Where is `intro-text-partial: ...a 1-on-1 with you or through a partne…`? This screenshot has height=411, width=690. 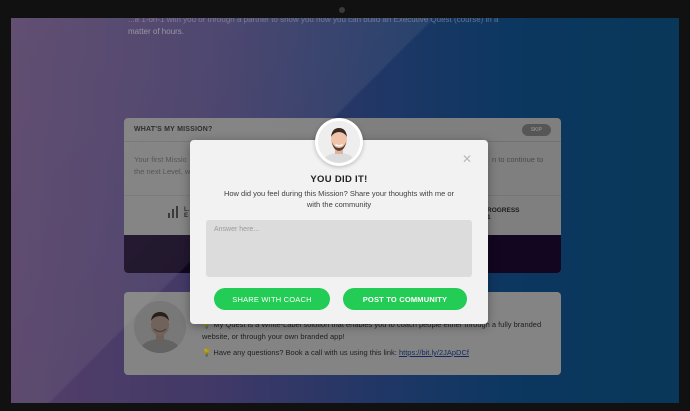 intro-text-partial: ...a 1-on-1 with you or through a partne… is located at coordinates (313, 21).